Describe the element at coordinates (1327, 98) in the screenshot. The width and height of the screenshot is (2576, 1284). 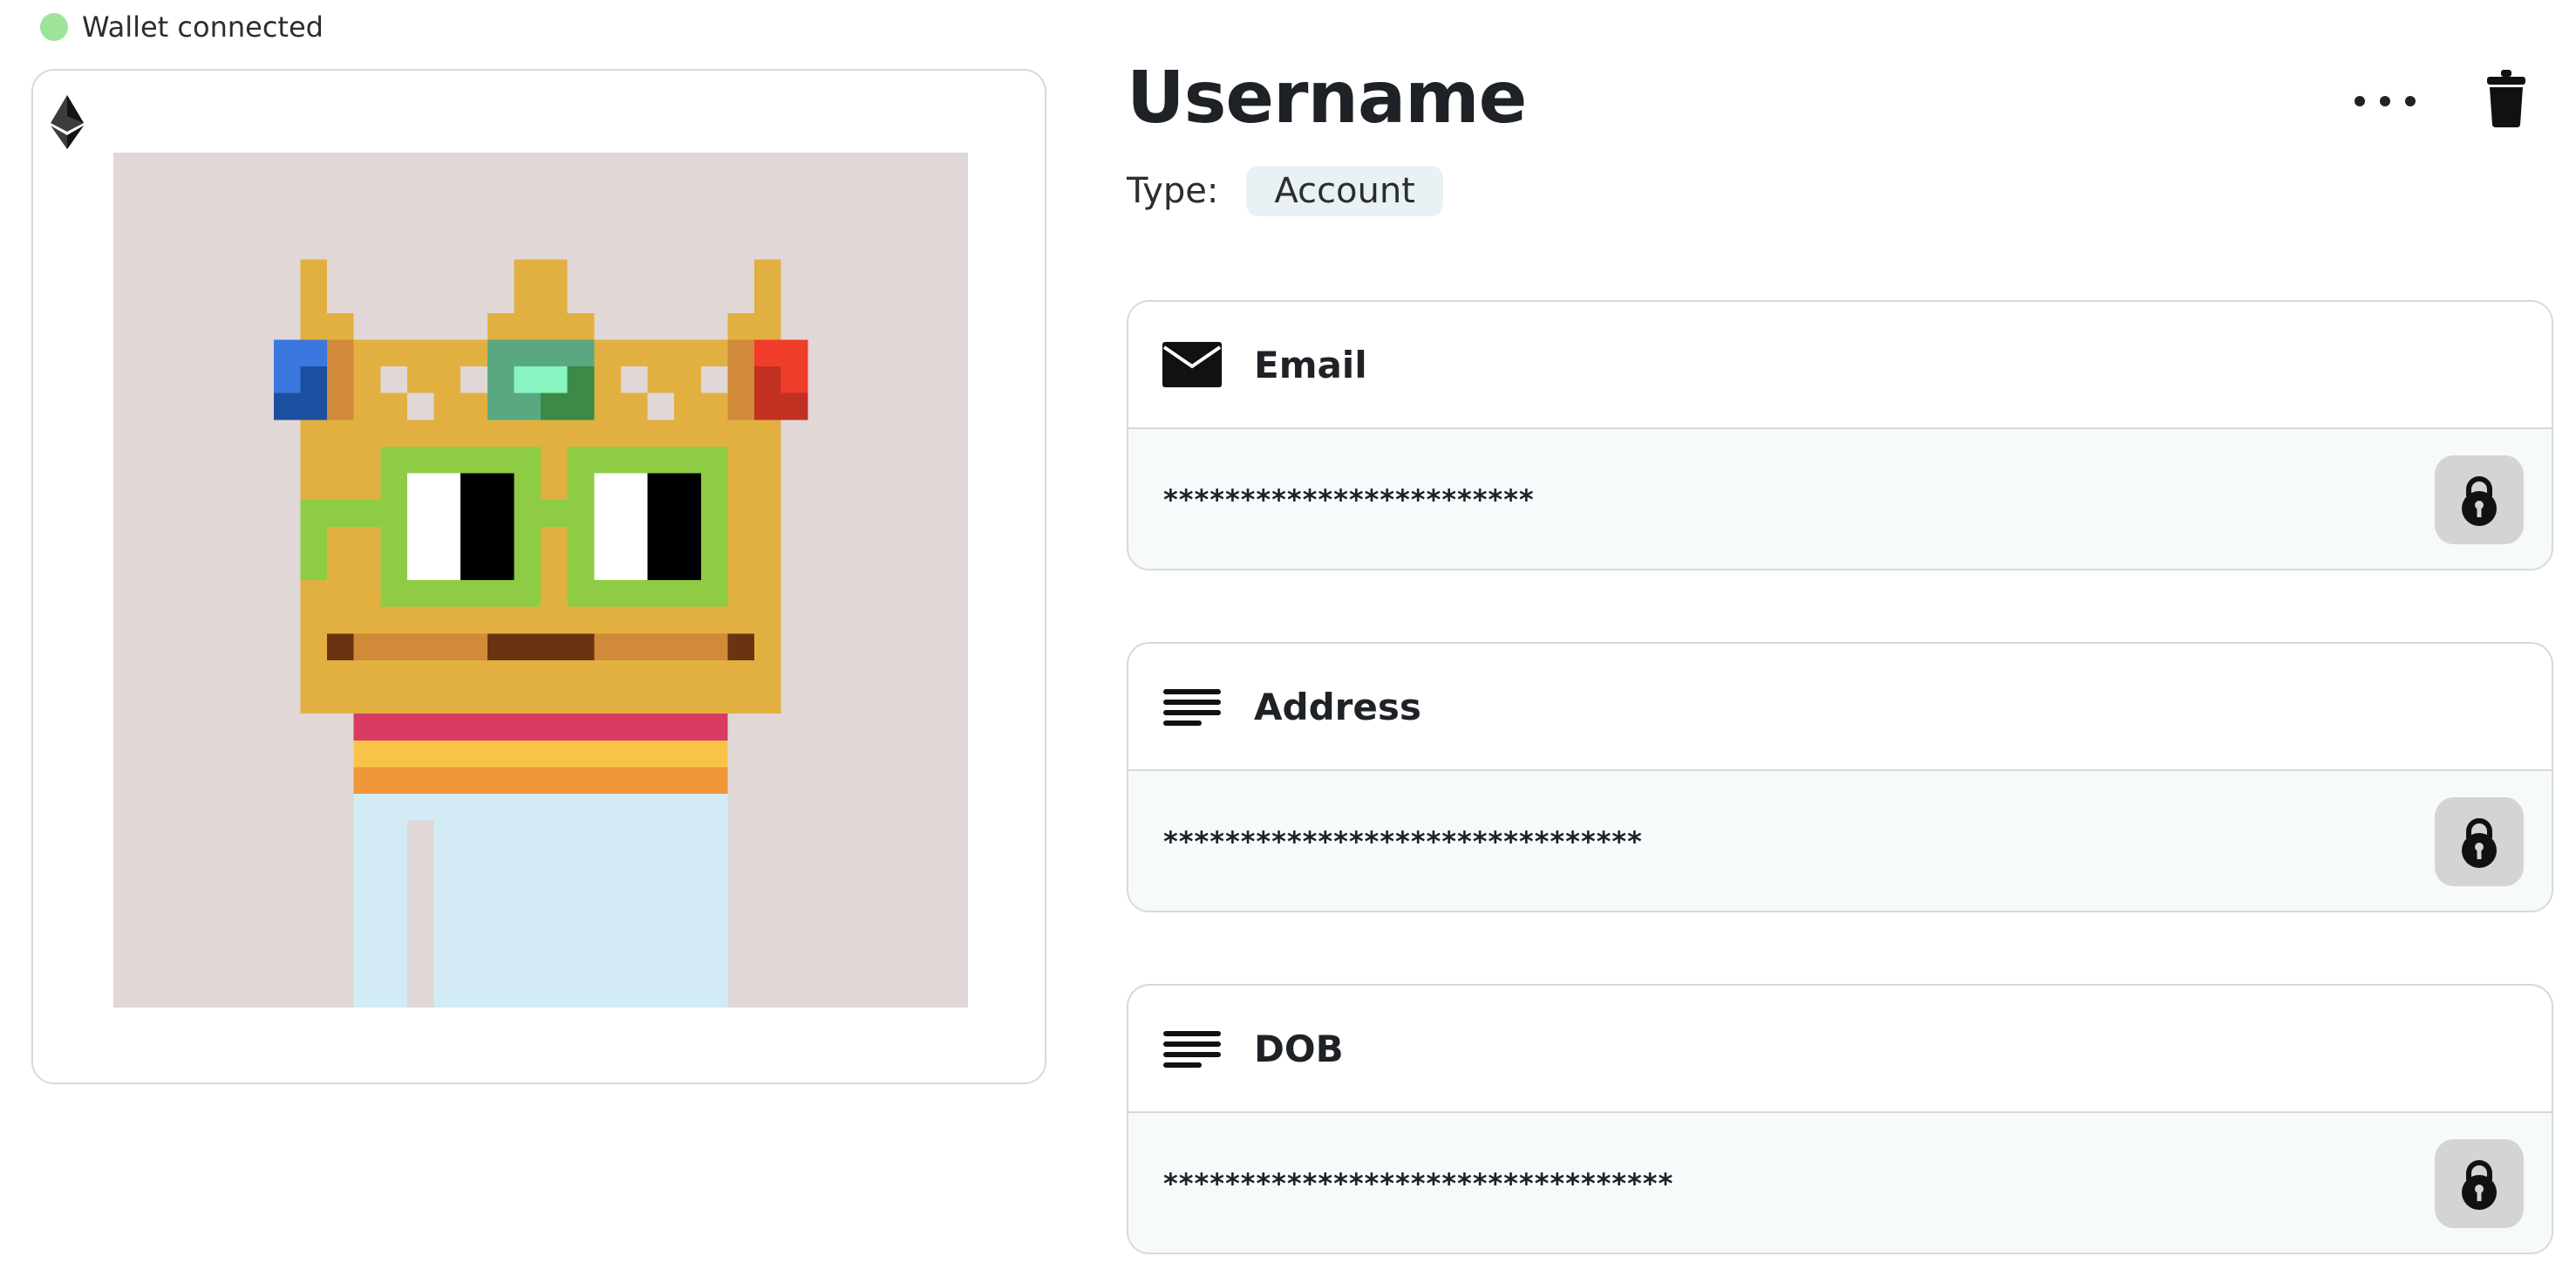
I see `page-title: Username` at that location.